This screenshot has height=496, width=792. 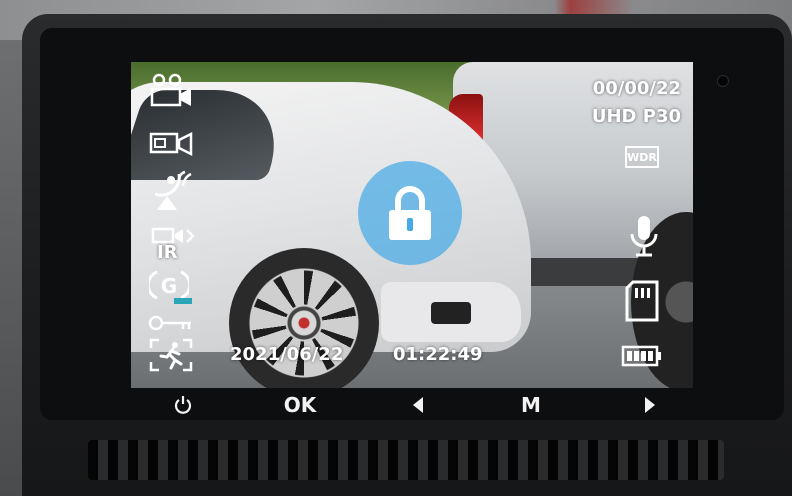 What do you see at coordinates (641, 356) in the screenshot?
I see `battery-icon` at bounding box center [641, 356].